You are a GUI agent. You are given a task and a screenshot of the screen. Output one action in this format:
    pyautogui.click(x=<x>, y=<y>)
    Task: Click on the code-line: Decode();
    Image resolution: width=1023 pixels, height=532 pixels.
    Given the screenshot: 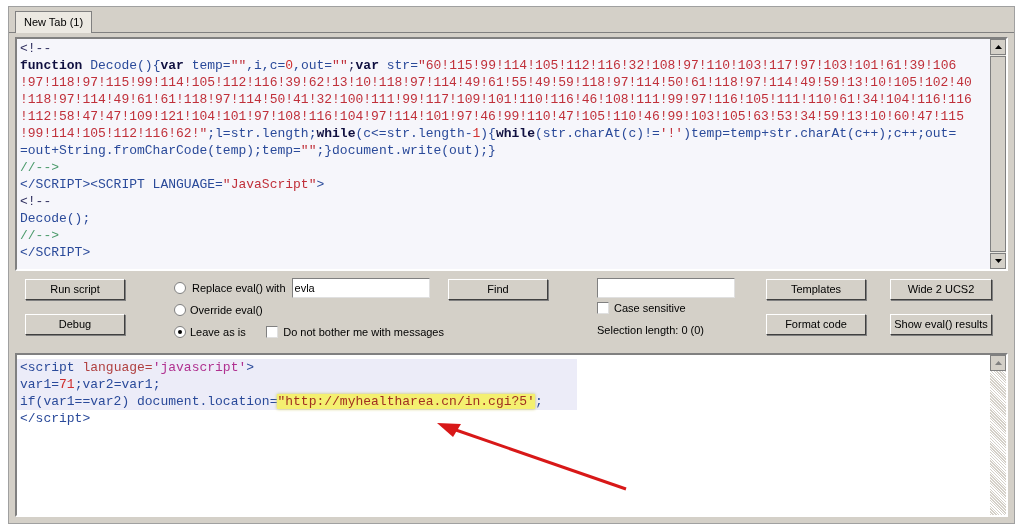 What is the action you would take?
    pyautogui.click(x=56, y=218)
    